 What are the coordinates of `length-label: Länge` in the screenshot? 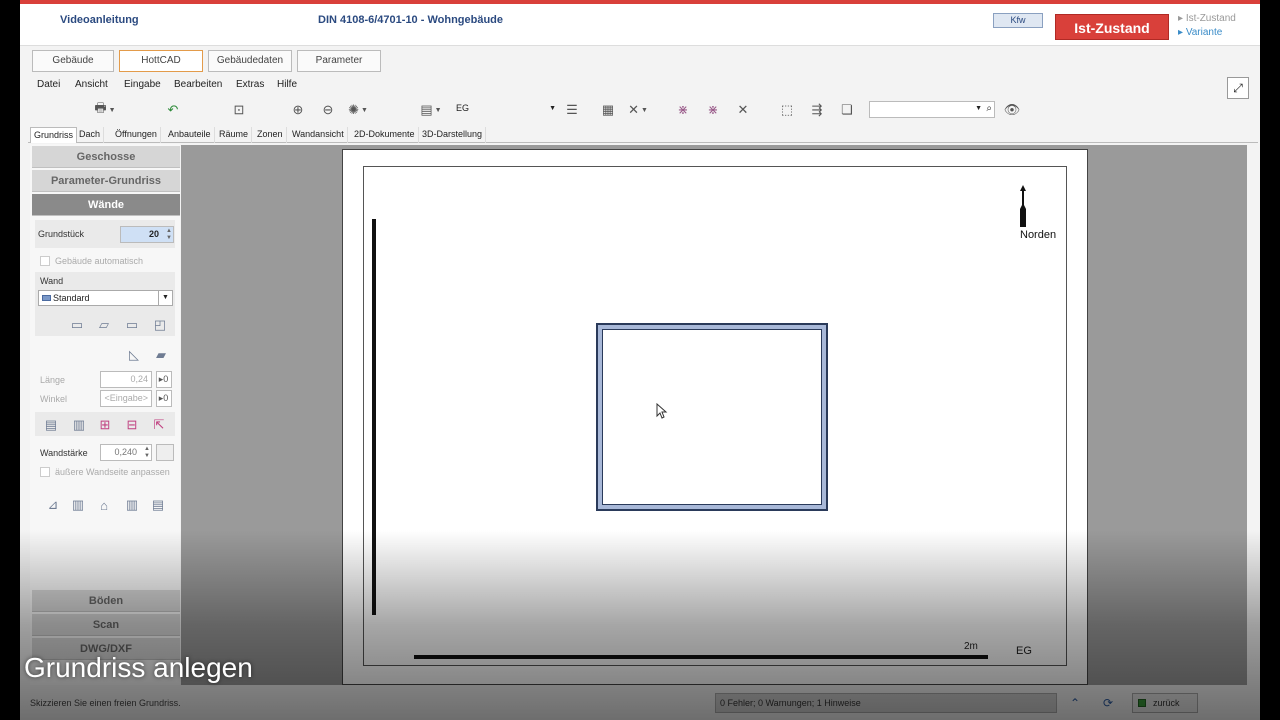 It's located at (53, 380).